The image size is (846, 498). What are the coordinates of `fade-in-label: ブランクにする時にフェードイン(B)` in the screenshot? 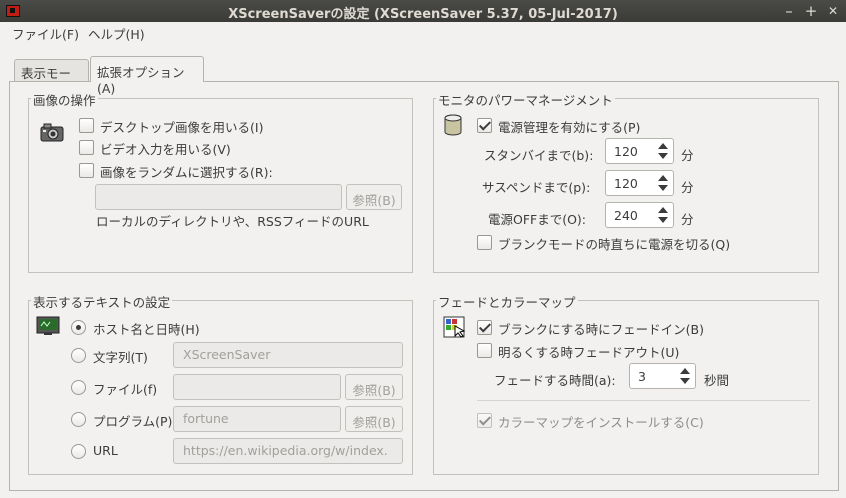 It's located at (601, 328).